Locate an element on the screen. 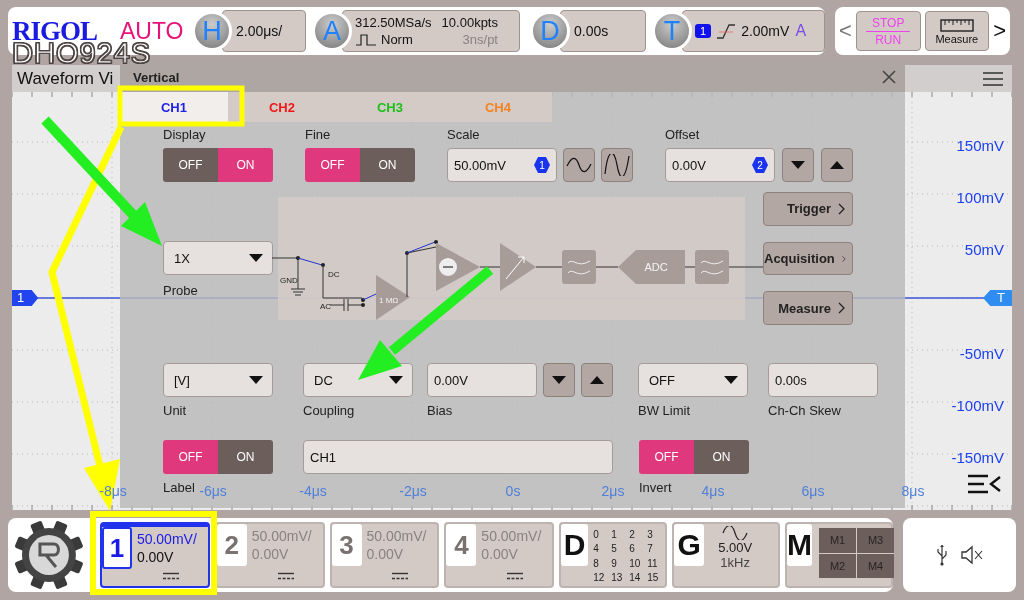  channel-number: 3 is located at coordinates (346, 545).